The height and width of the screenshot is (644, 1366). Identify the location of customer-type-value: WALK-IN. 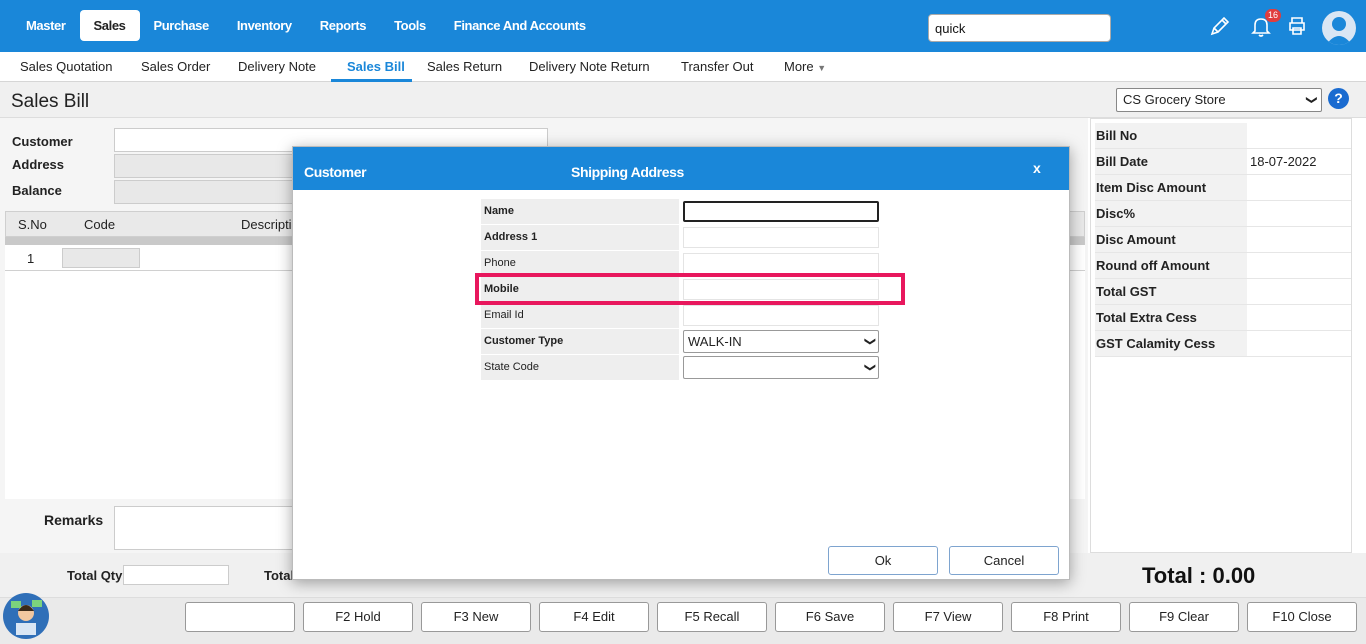
(715, 341).